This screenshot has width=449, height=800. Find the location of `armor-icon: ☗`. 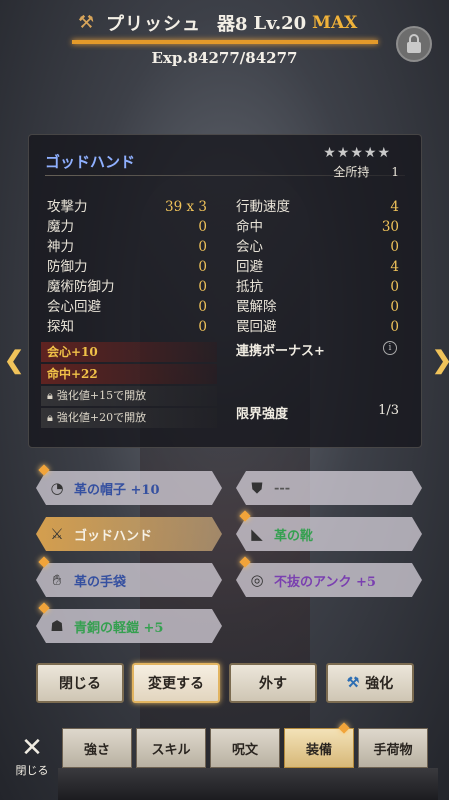

armor-icon: ☗ is located at coordinates (57, 626).